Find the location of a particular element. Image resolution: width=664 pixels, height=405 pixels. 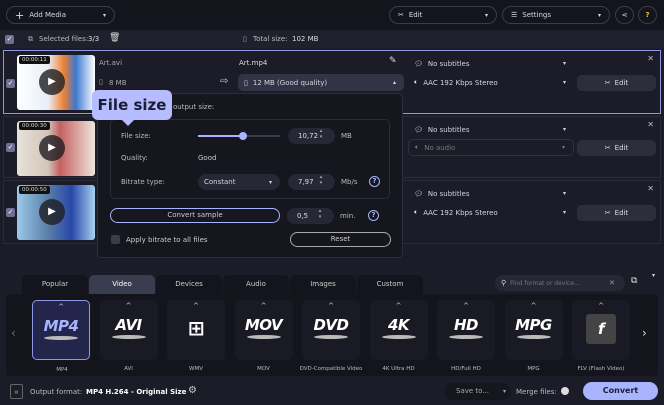

format-logo: 4K is located at coordinates (398, 325).